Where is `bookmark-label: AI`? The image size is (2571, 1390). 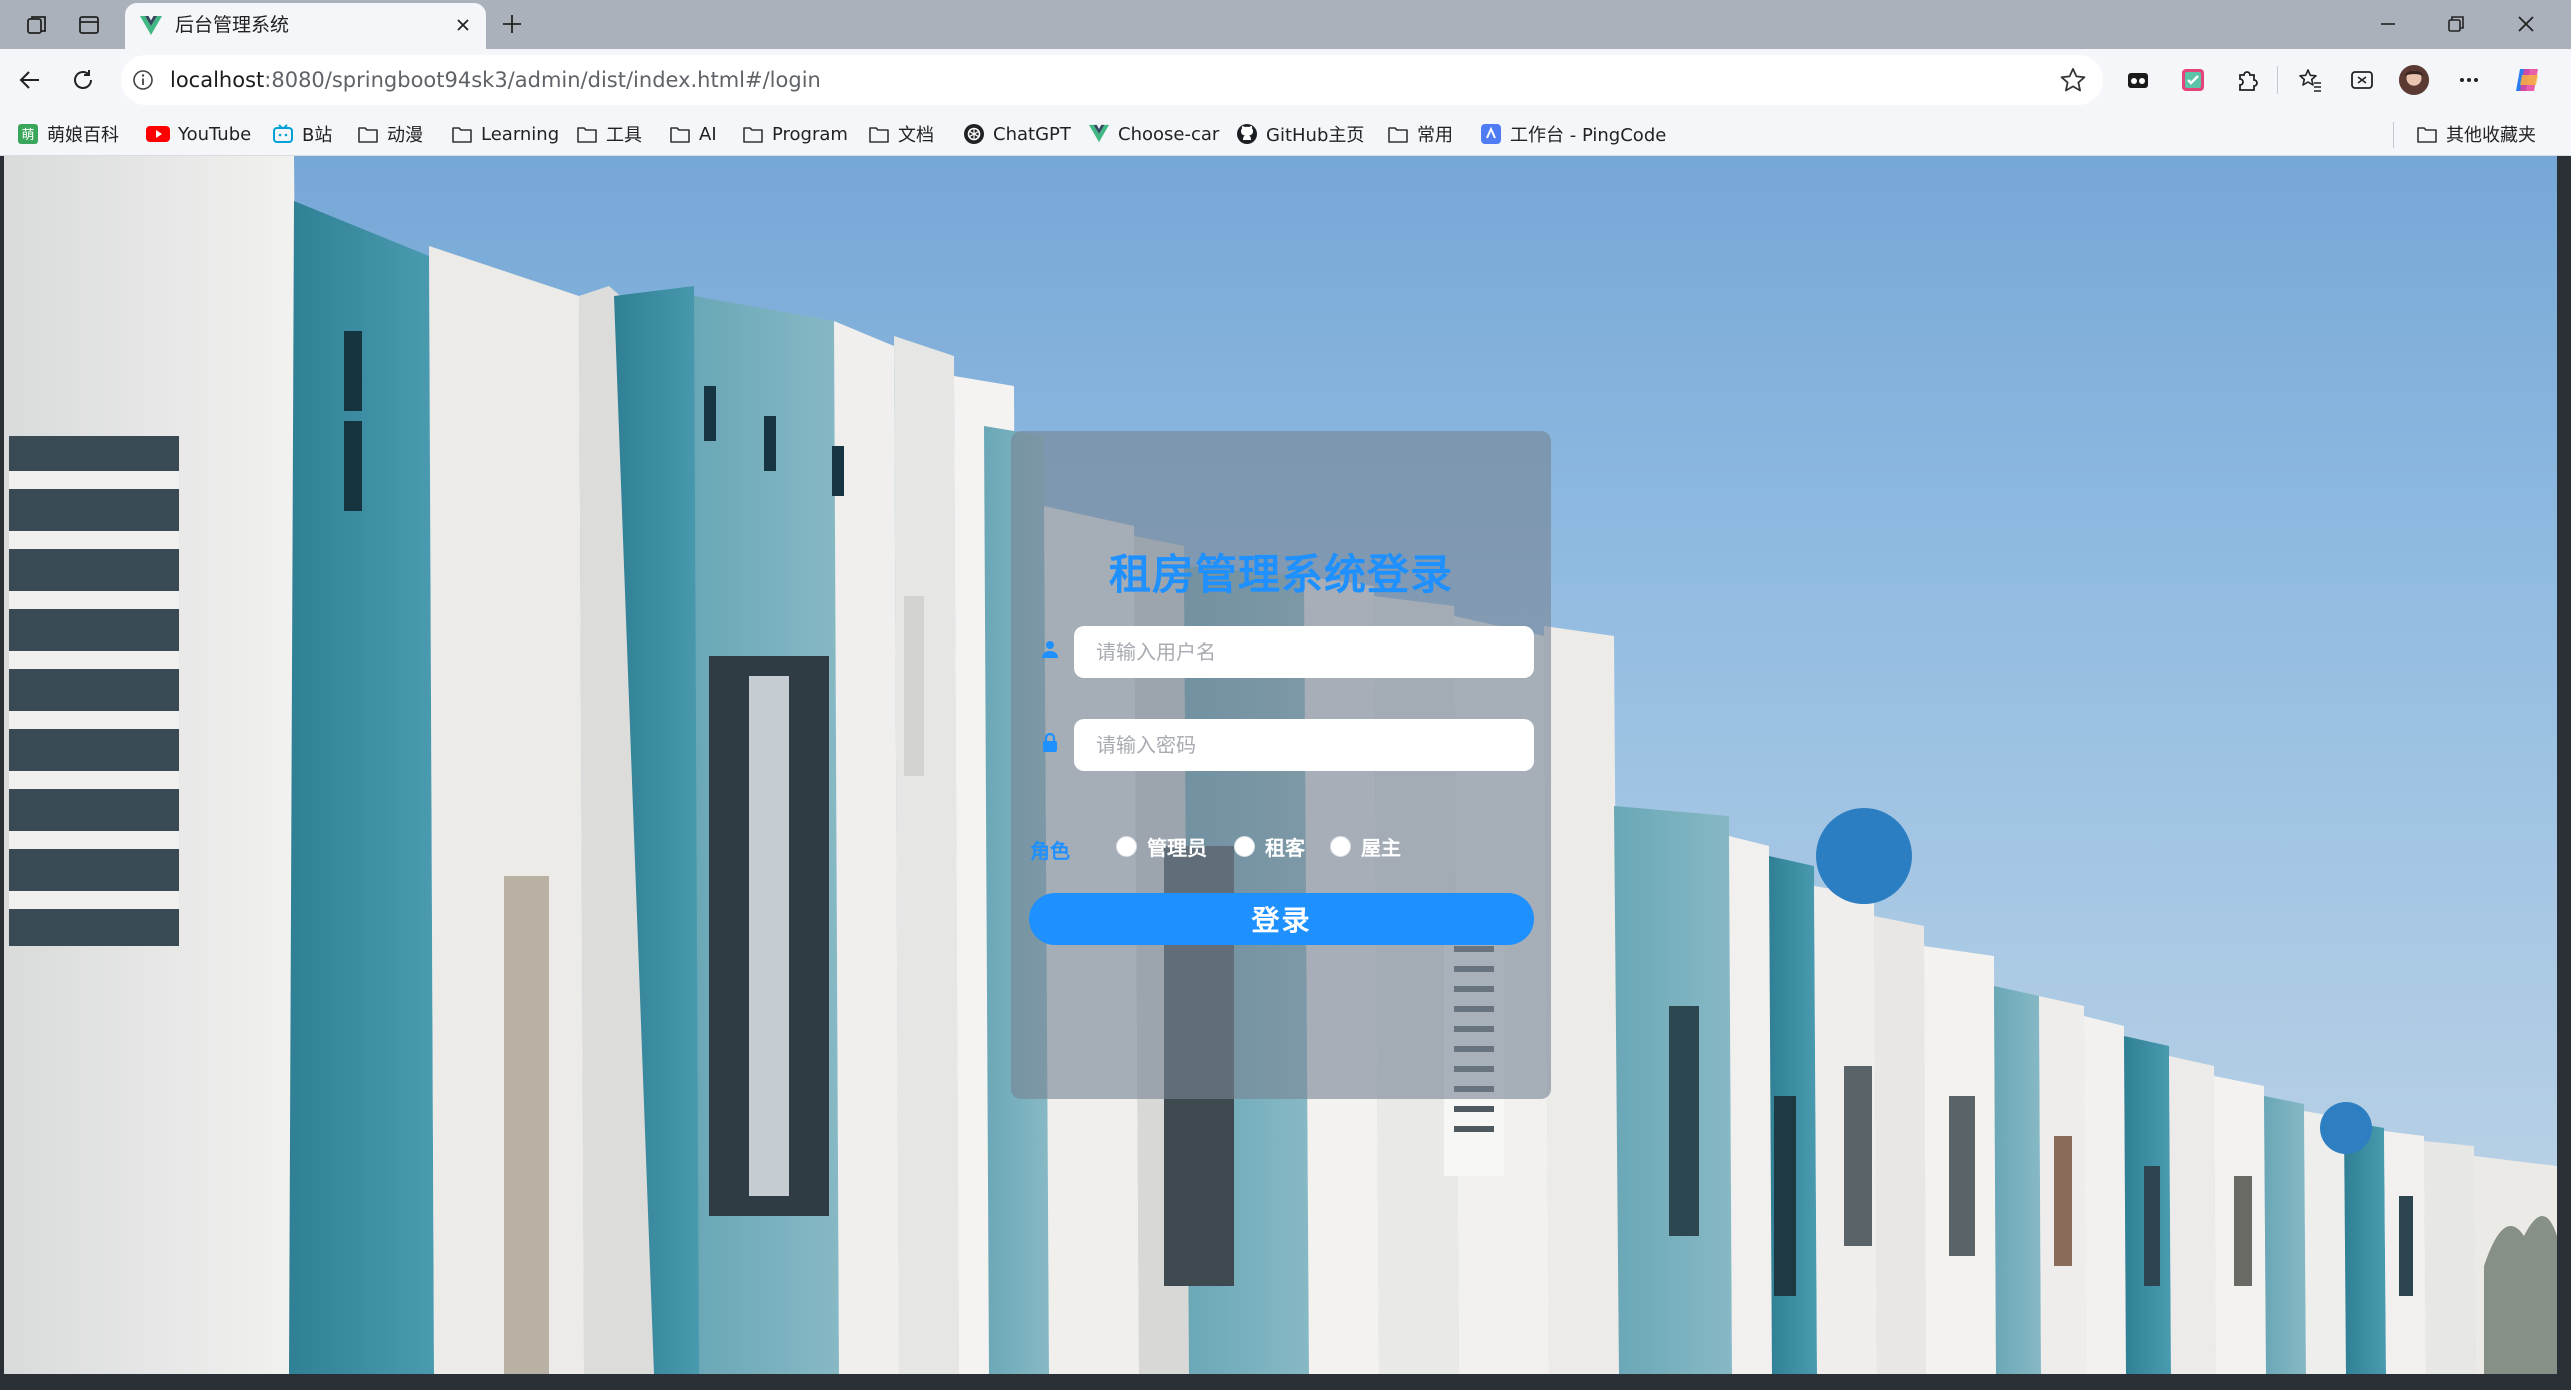
bookmark-label: AI is located at coordinates (708, 134).